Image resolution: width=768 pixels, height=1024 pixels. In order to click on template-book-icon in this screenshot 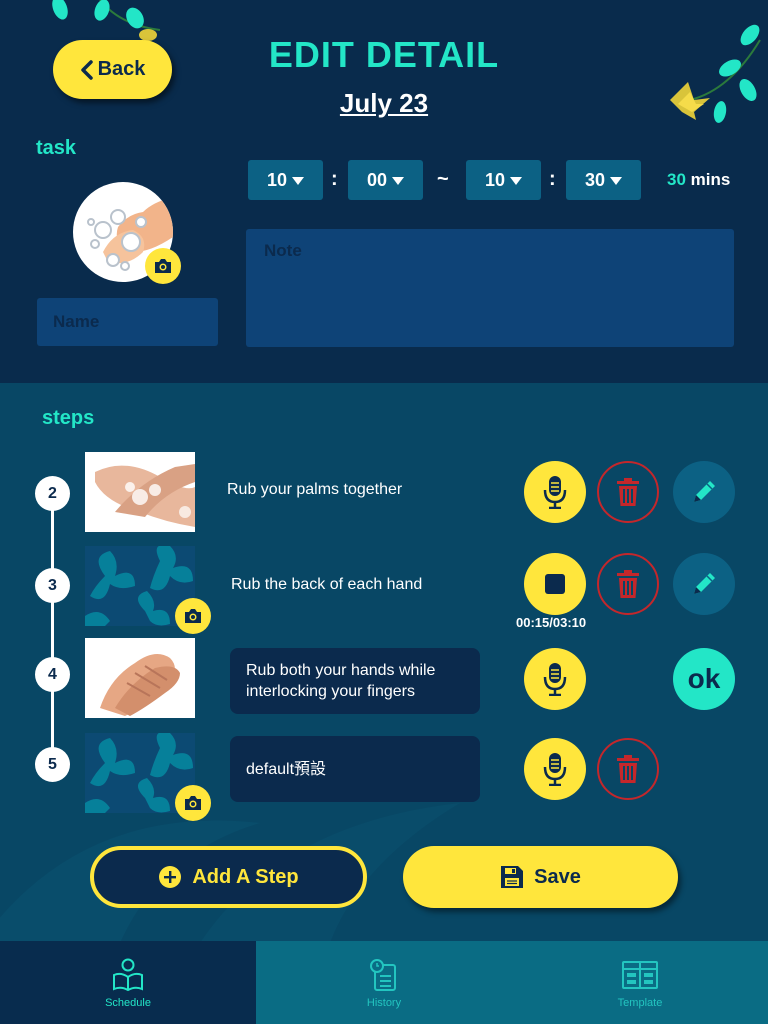, I will do `click(640, 974)`.